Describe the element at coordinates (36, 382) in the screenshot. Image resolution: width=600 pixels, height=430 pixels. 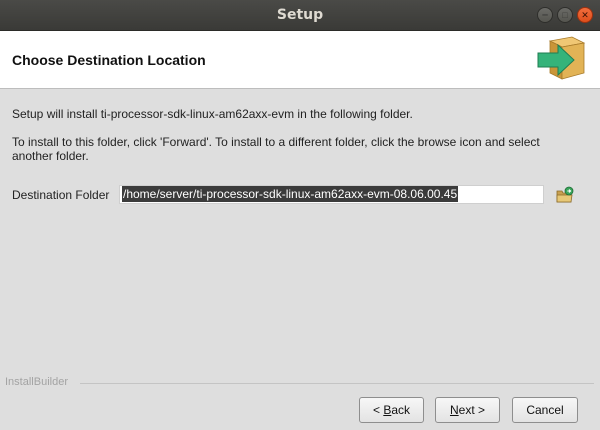
I see `brand-label: InstallBuilder` at that location.